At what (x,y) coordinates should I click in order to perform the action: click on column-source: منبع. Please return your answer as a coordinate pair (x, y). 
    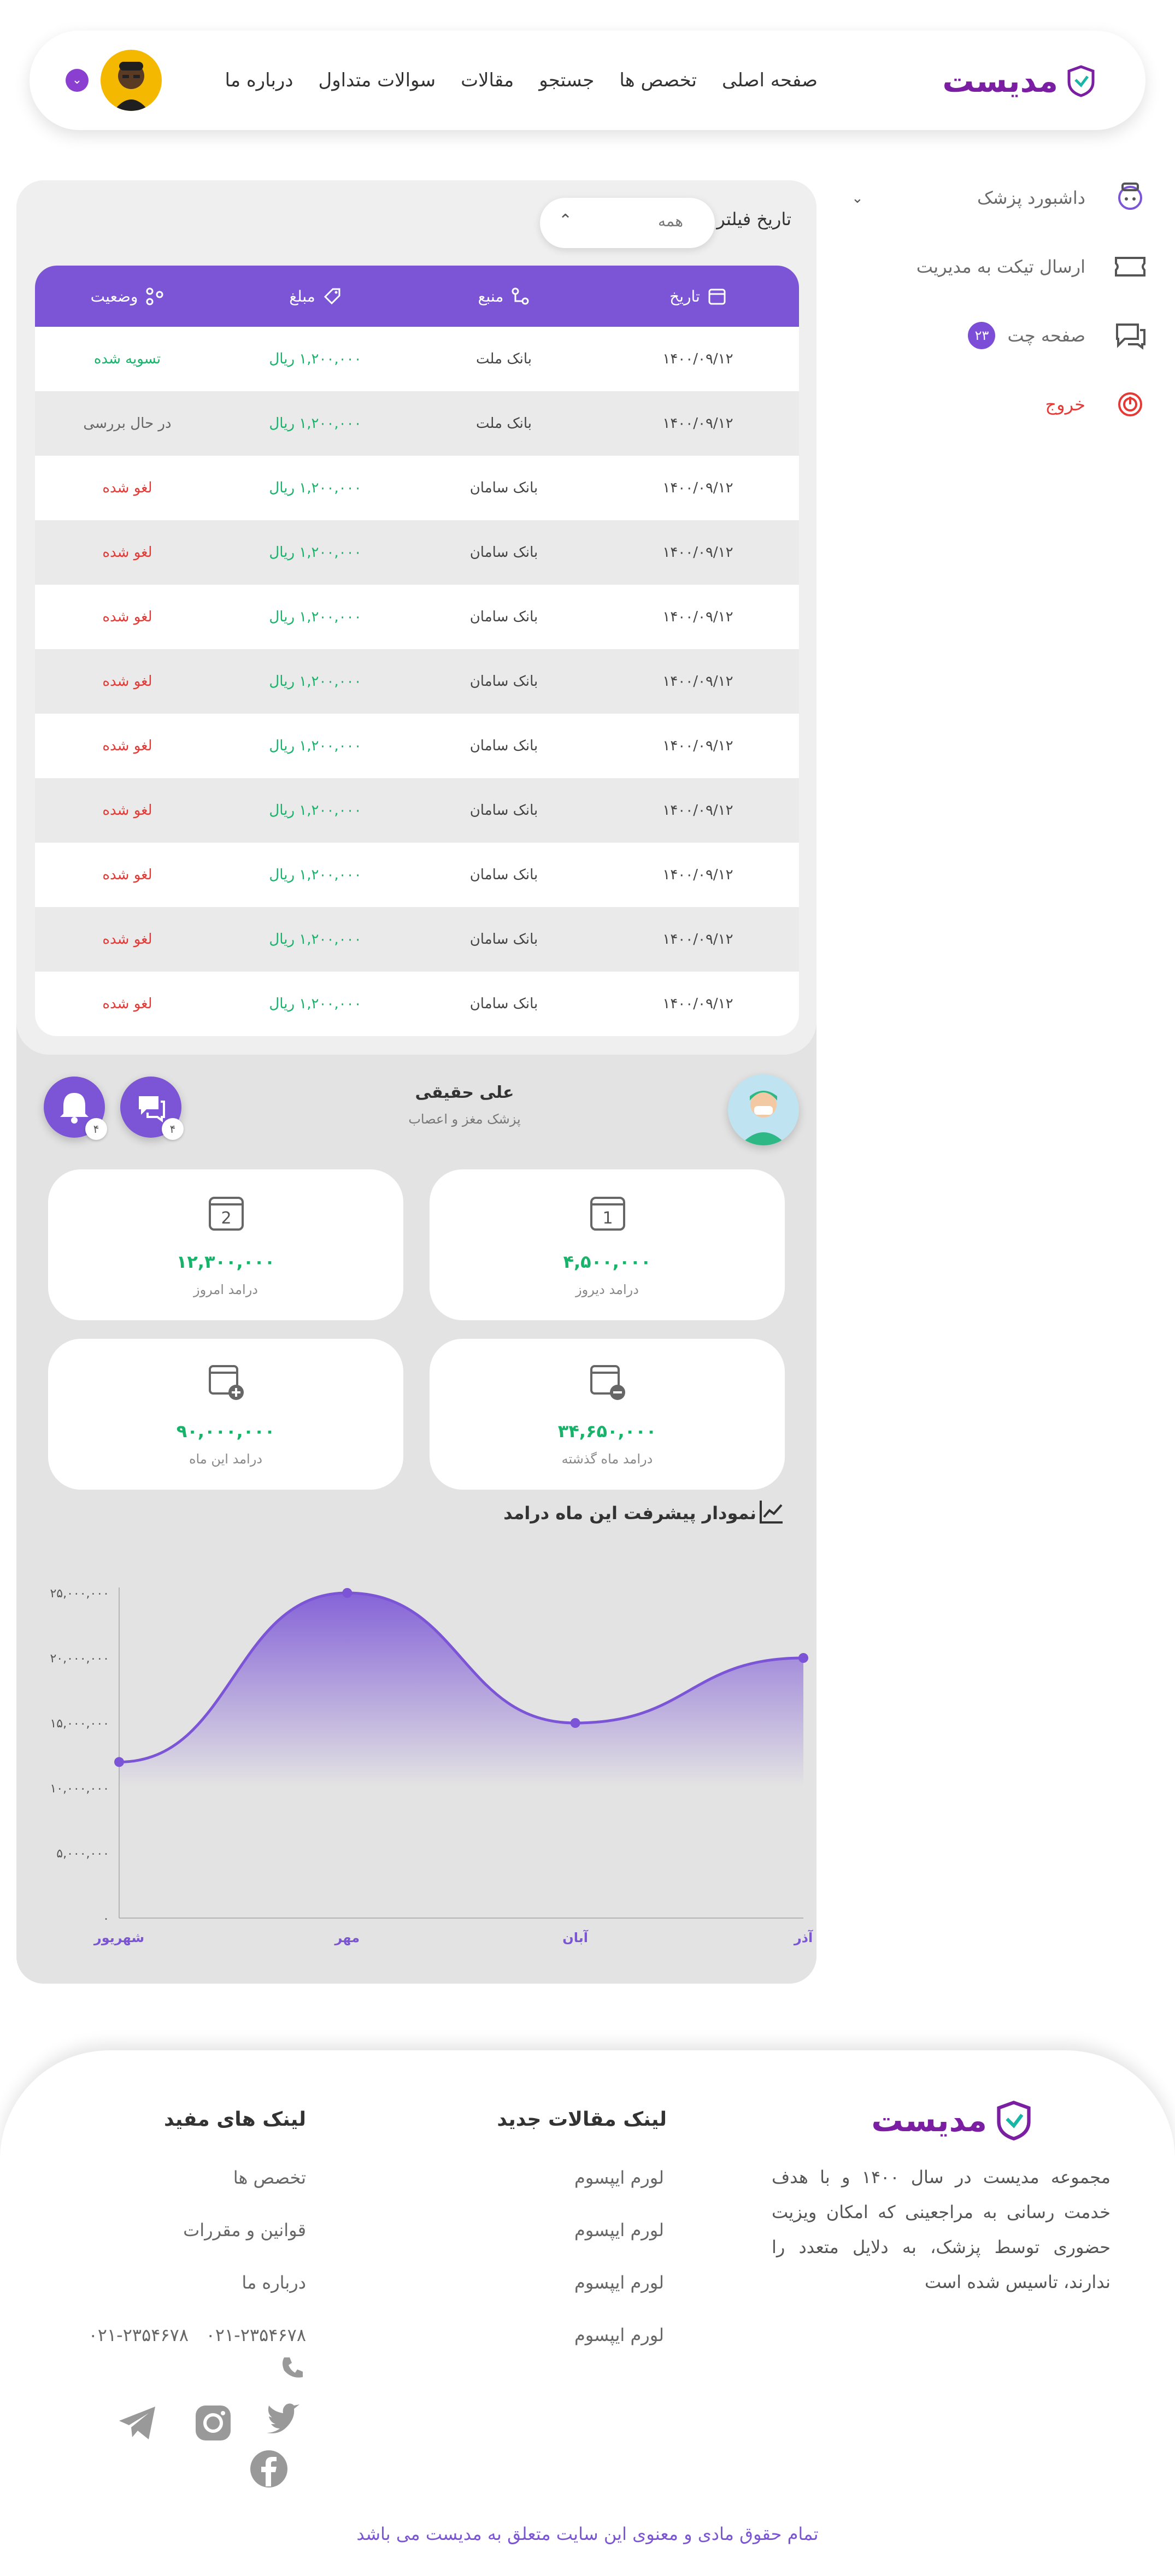
    Looking at the image, I should click on (504, 296).